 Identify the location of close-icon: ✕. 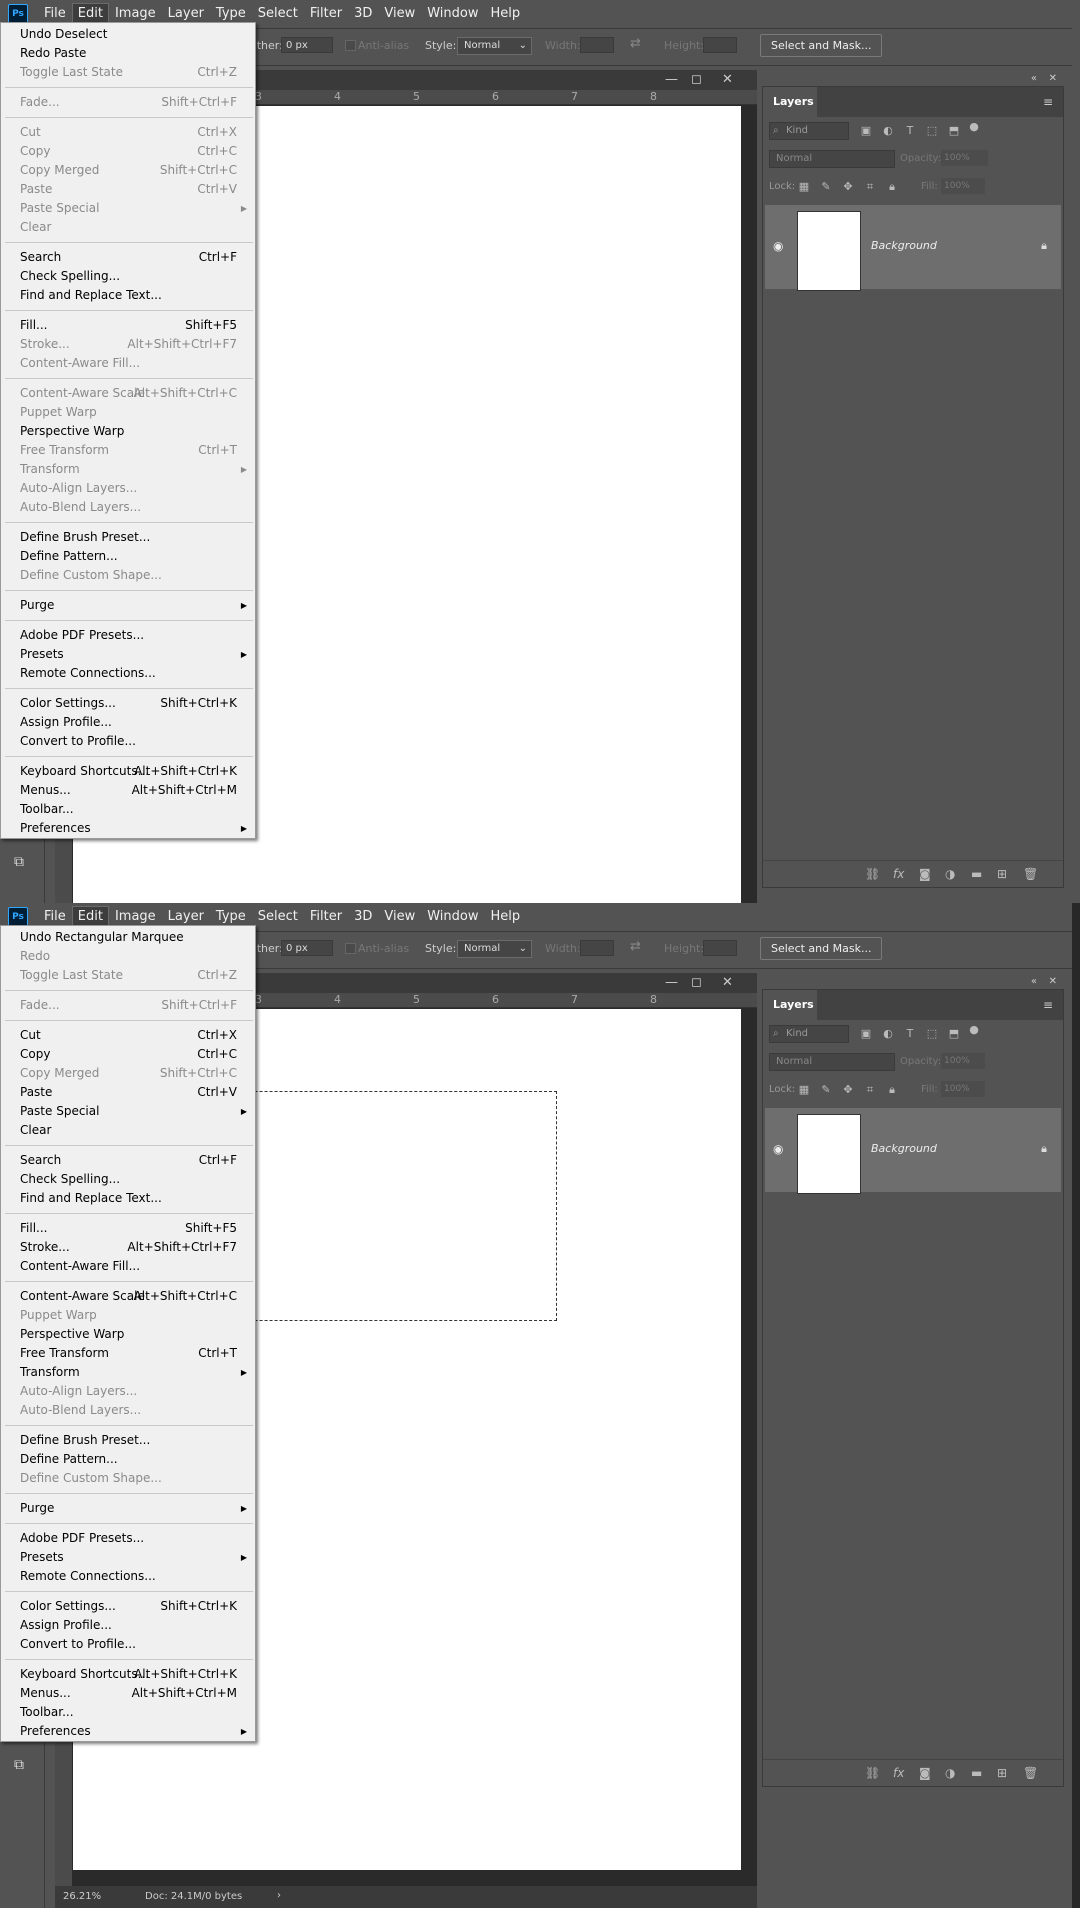
(727, 79).